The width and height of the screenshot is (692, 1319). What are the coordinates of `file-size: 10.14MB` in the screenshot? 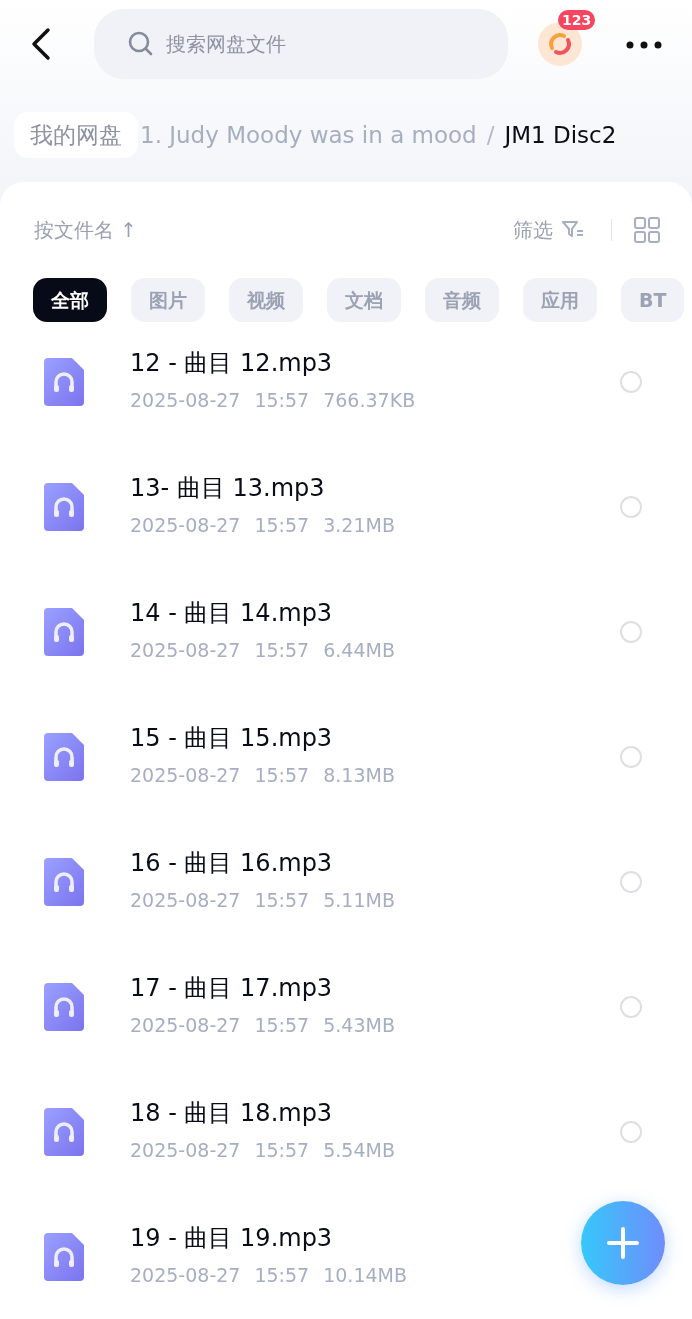 It's located at (365, 1274).